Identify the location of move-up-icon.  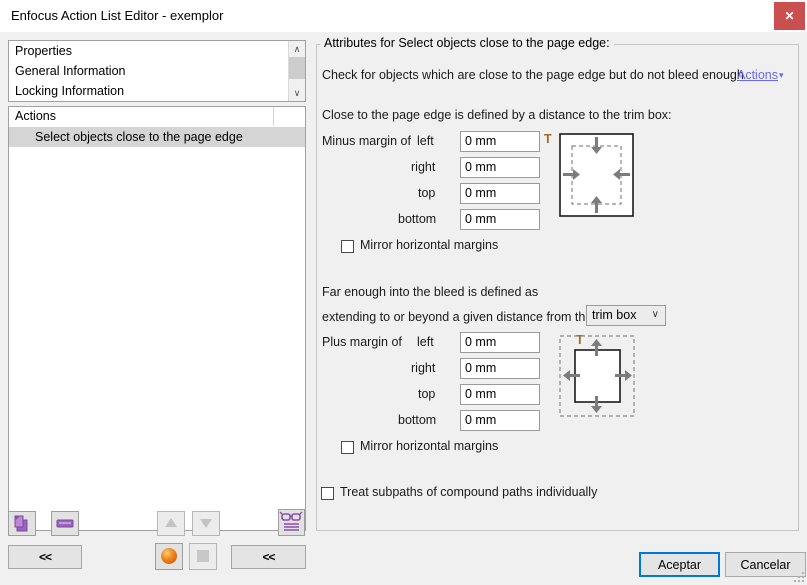
(171, 522).